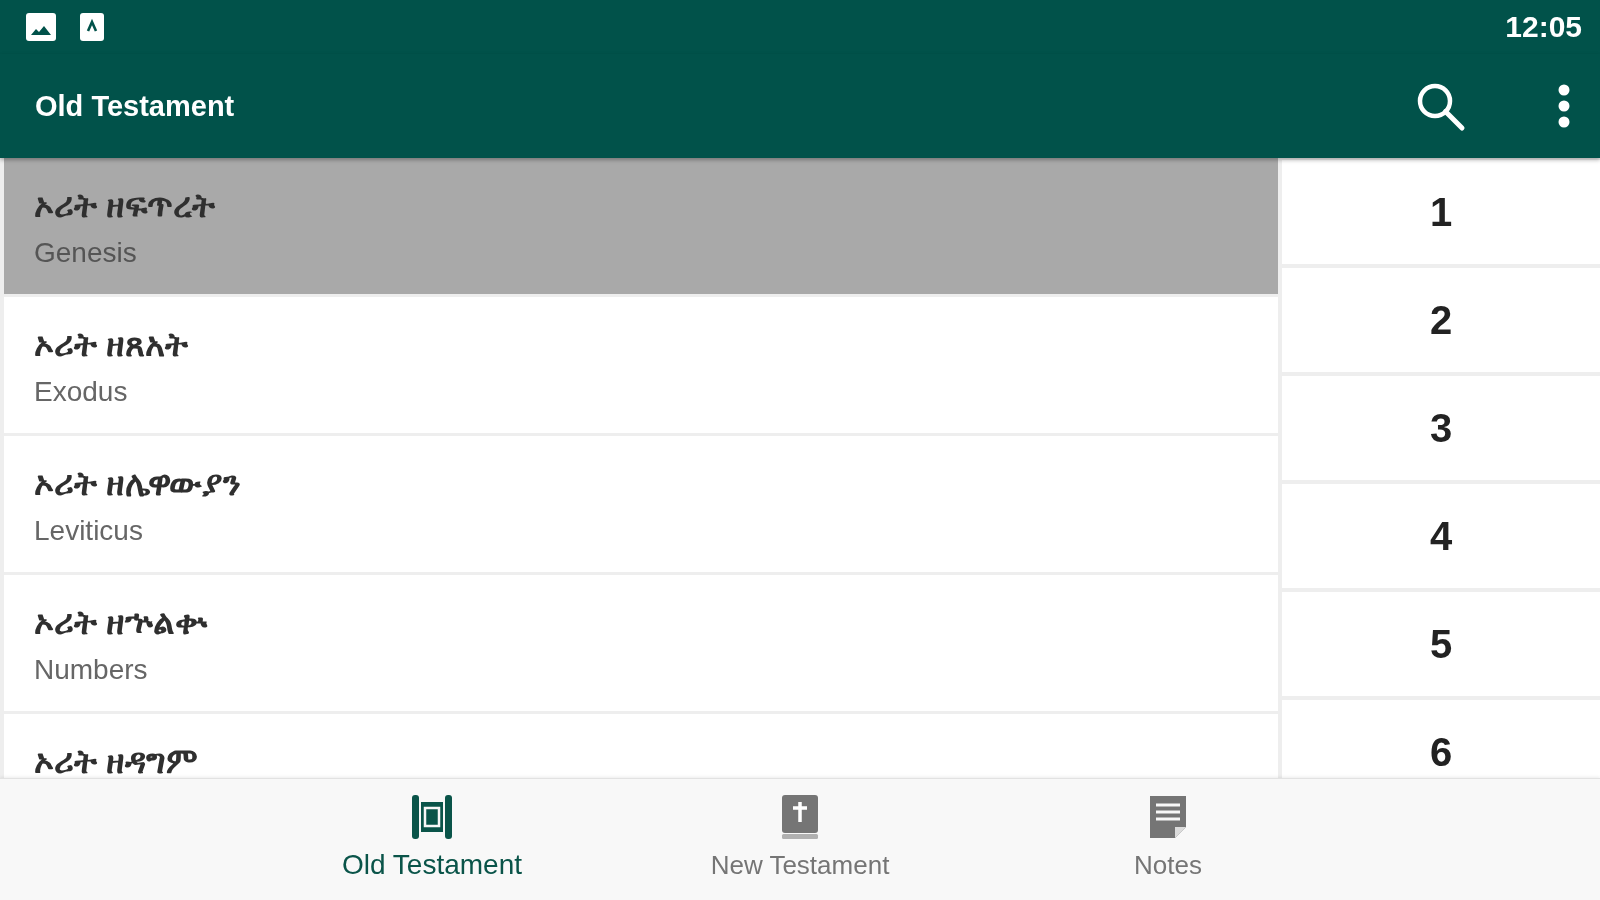  What do you see at coordinates (135, 106) in the screenshot?
I see `app-bar-title: Old Testament` at bounding box center [135, 106].